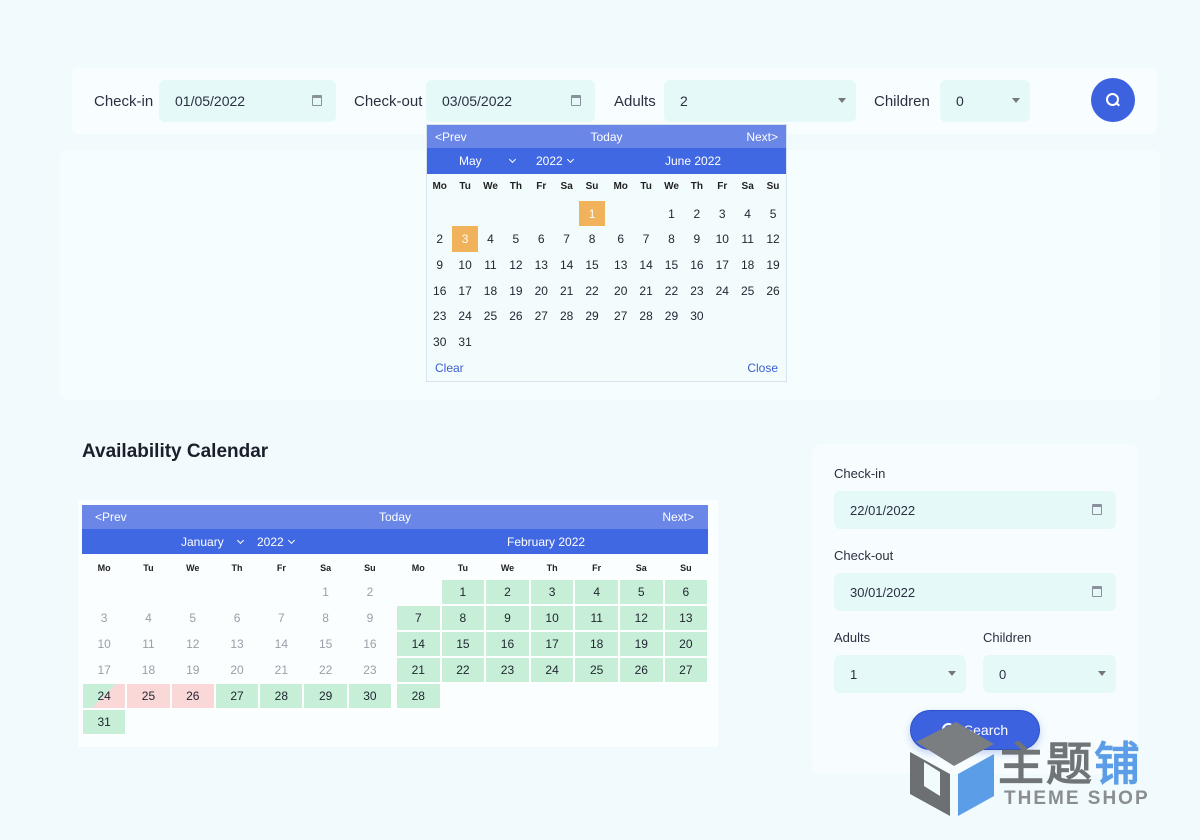 The width and height of the screenshot is (1200, 840). I want to click on available-day-cell: 10, so click(552, 618).